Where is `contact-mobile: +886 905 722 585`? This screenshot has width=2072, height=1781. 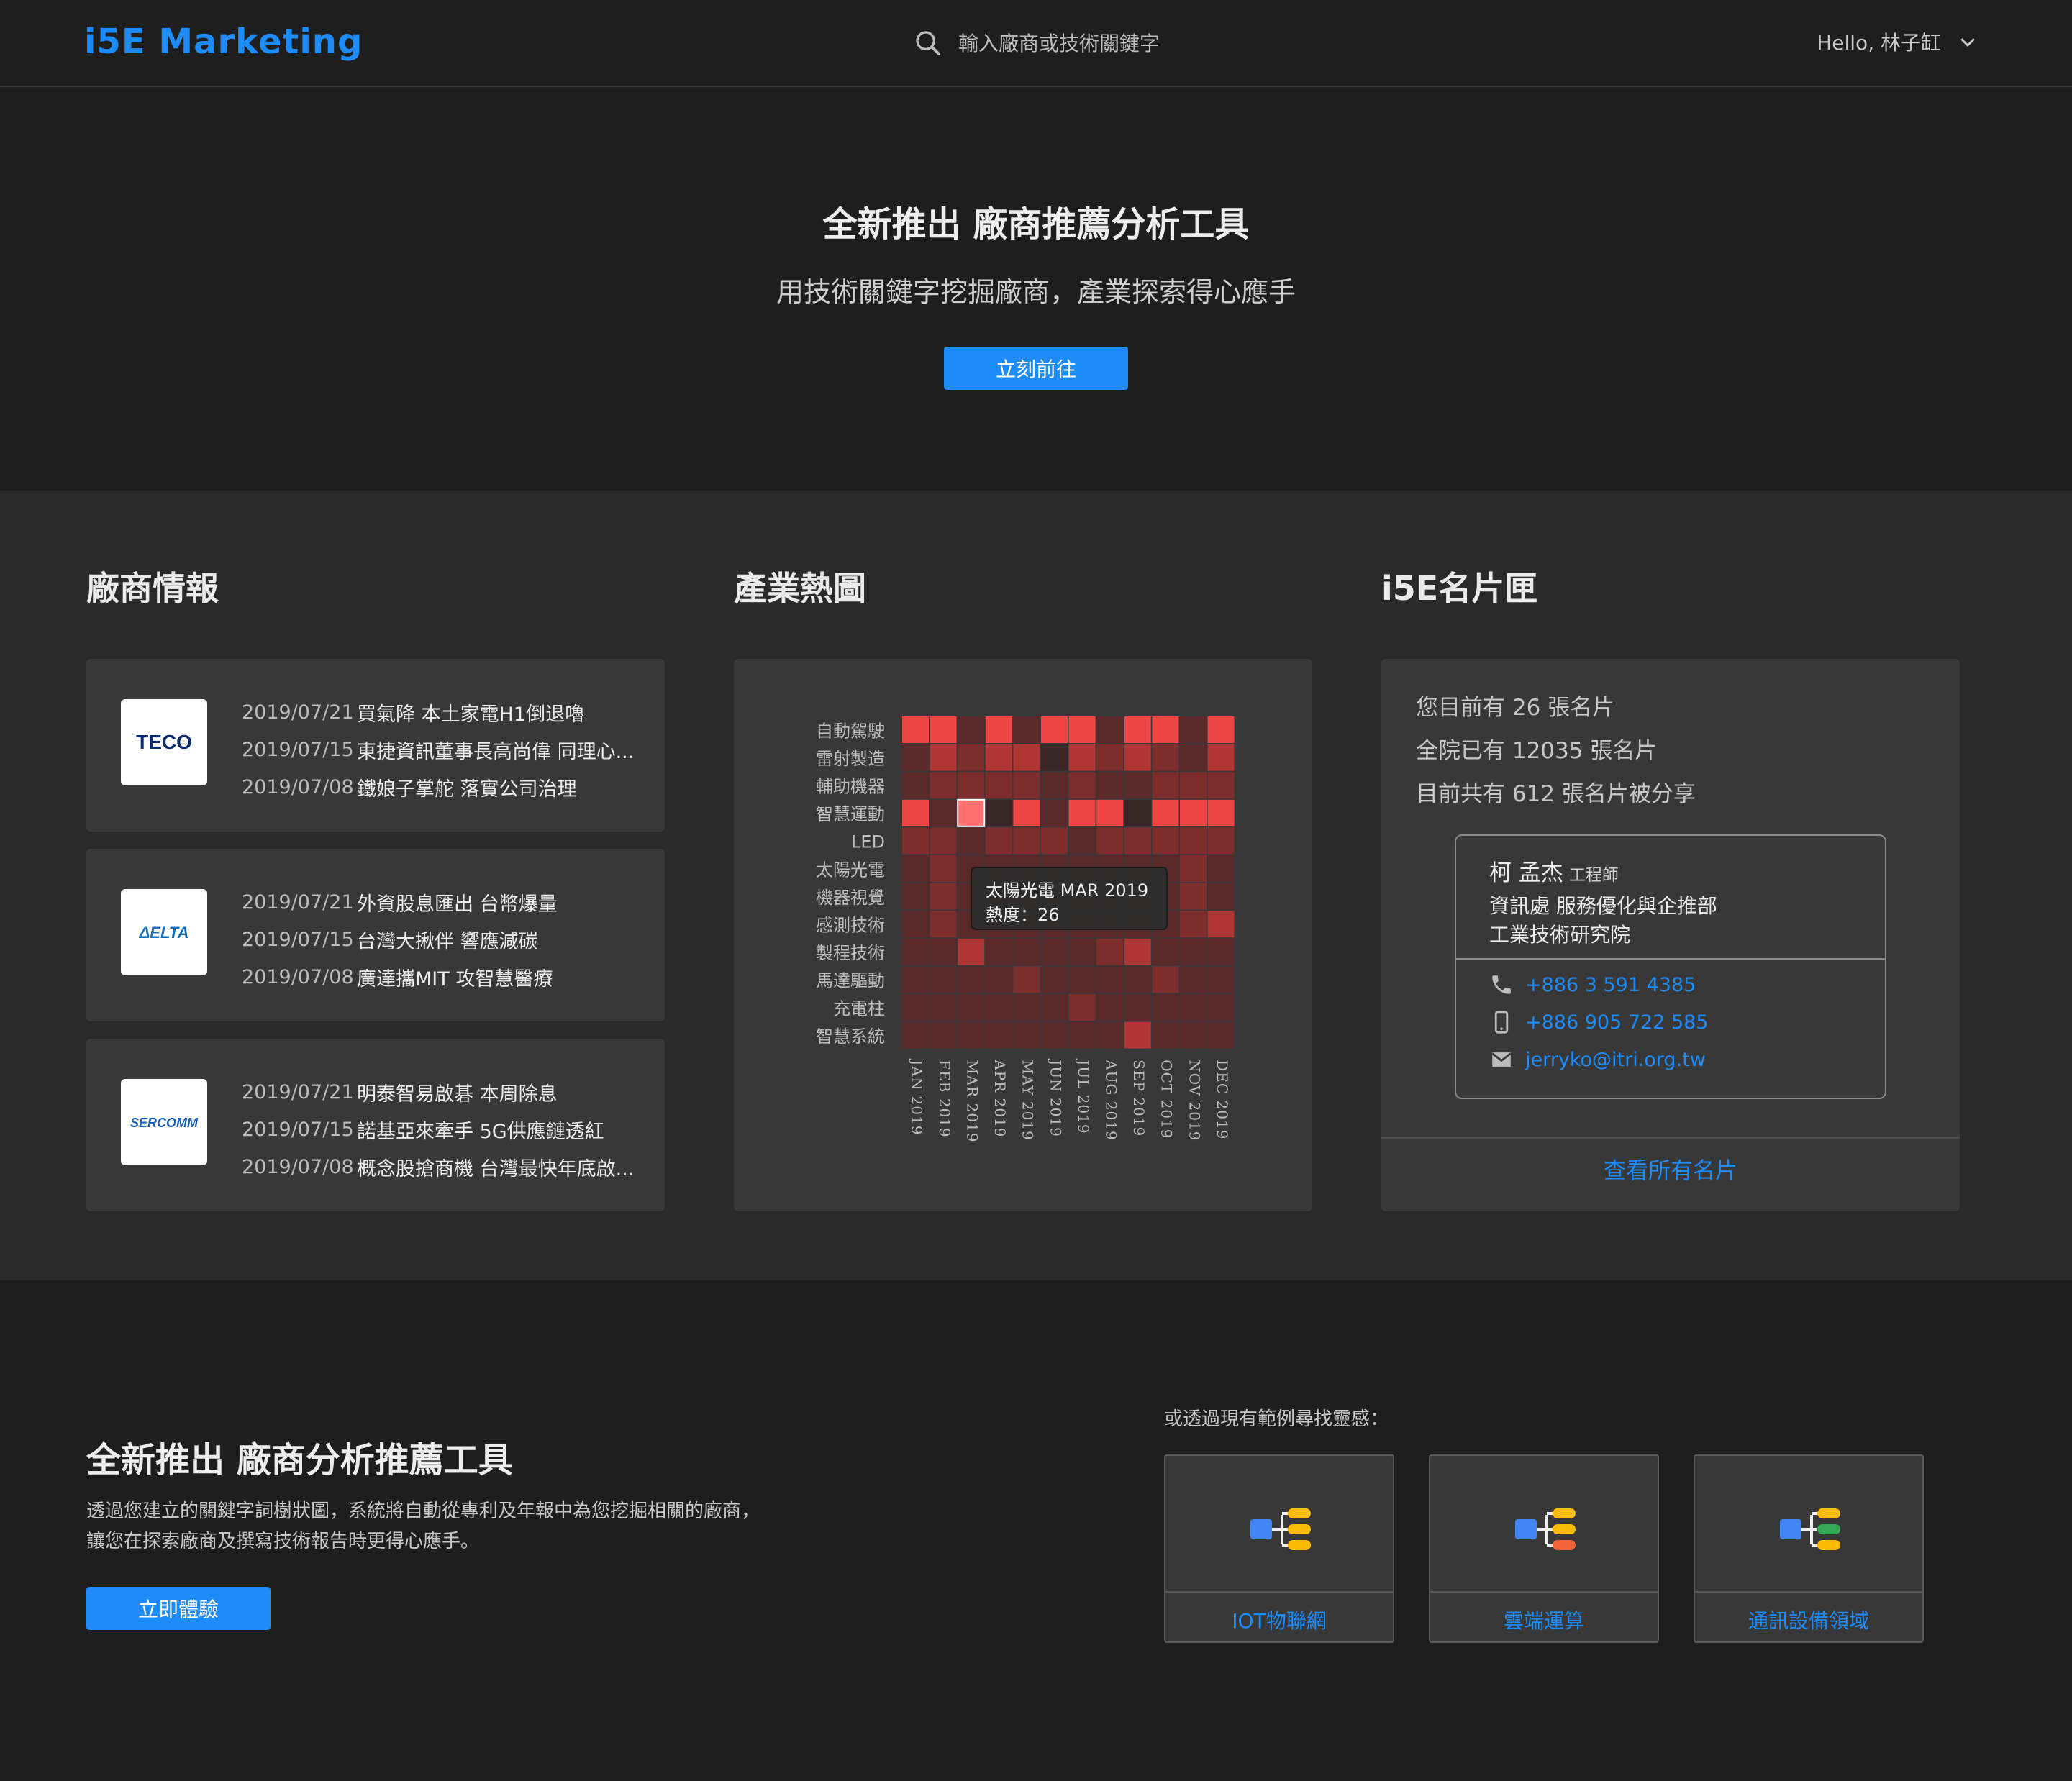 contact-mobile: +886 905 722 585 is located at coordinates (1617, 1022).